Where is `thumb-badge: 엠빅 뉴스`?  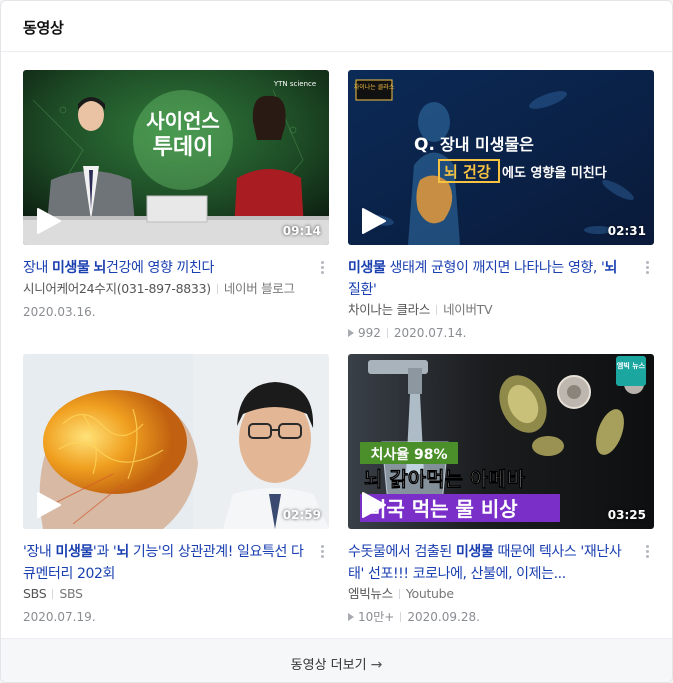 thumb-badge: 엠빅 뉴스 is located at coordinates (631, 365).